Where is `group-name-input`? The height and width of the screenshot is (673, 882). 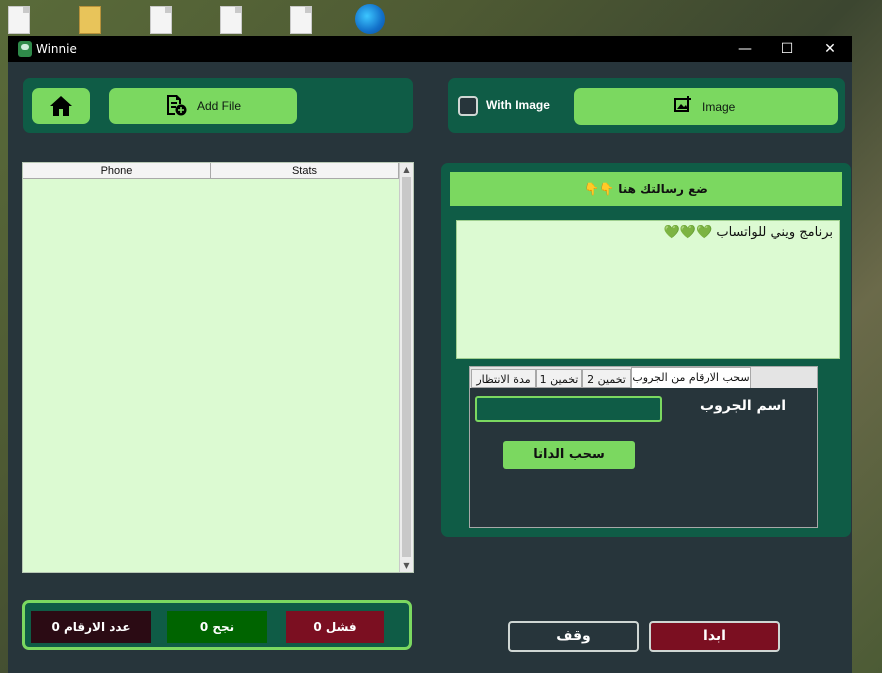
group-name-input is located at coordinates (568, 409).